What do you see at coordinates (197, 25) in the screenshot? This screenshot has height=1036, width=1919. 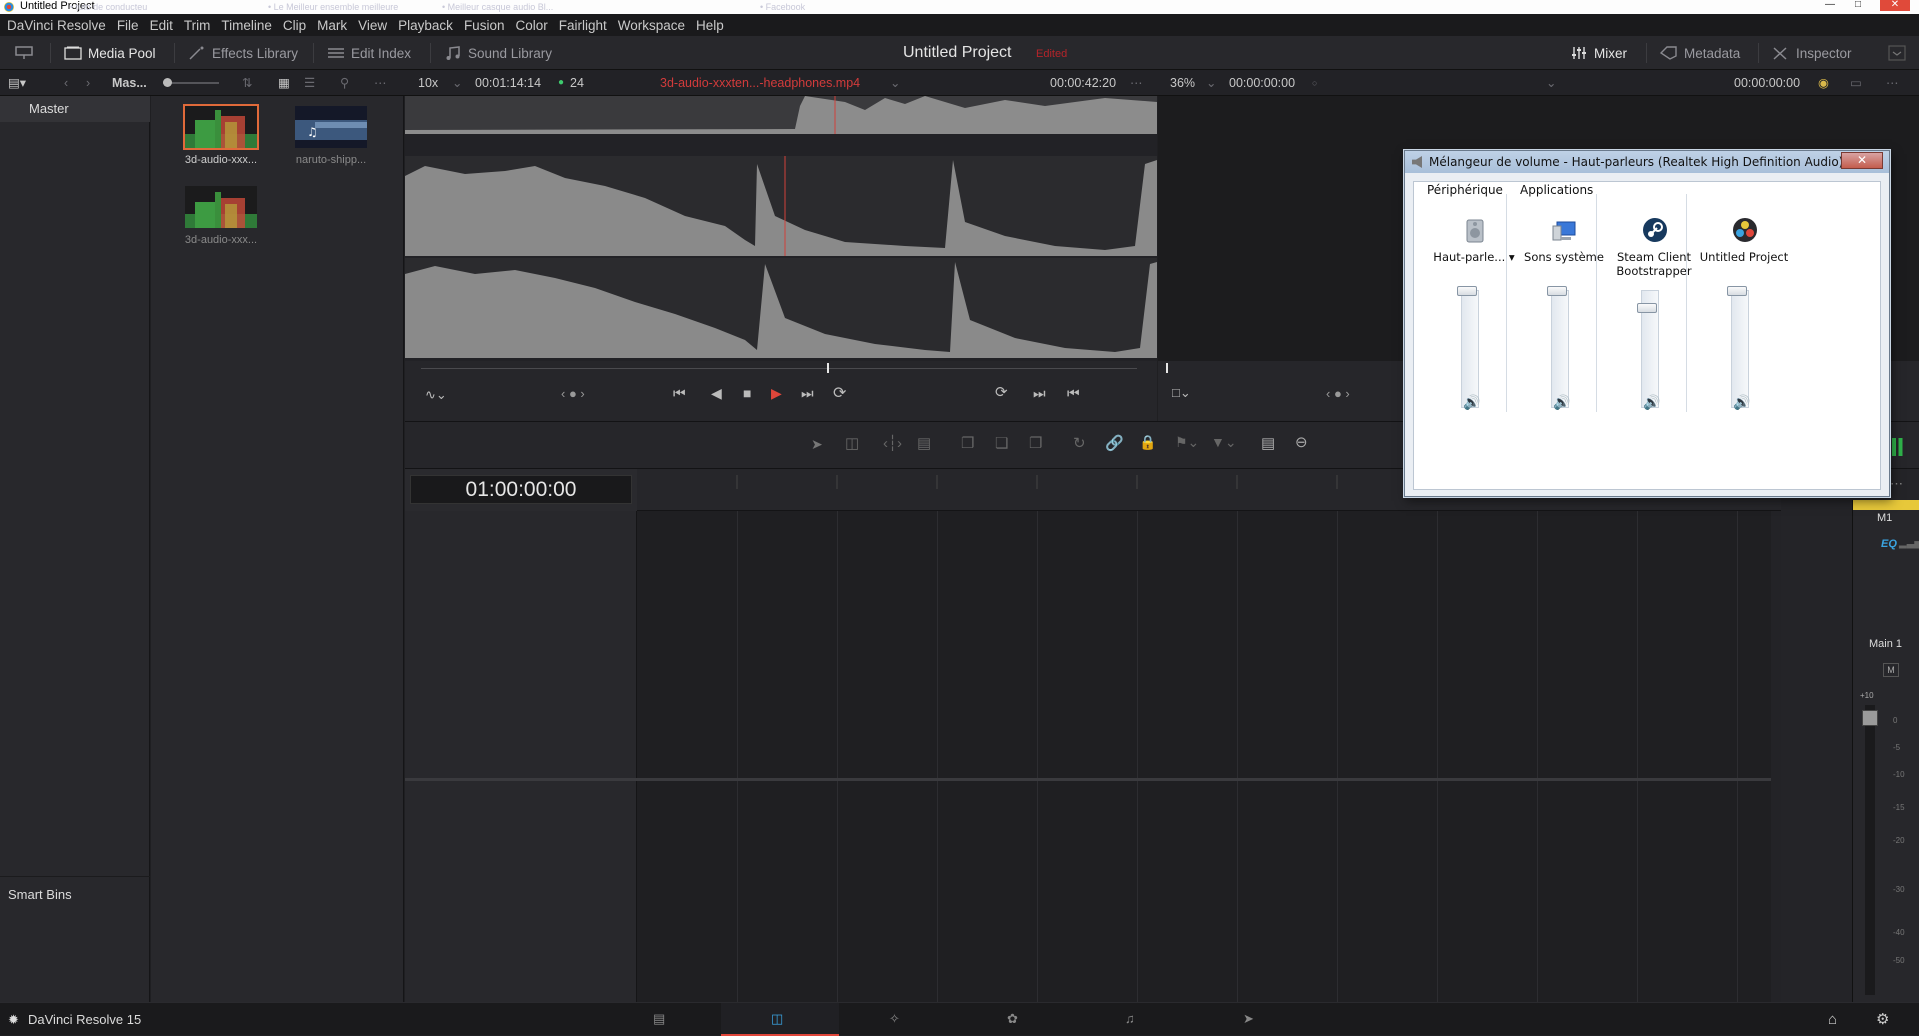 I see `menu-trim: Trim` at bounding box center [197, 25].